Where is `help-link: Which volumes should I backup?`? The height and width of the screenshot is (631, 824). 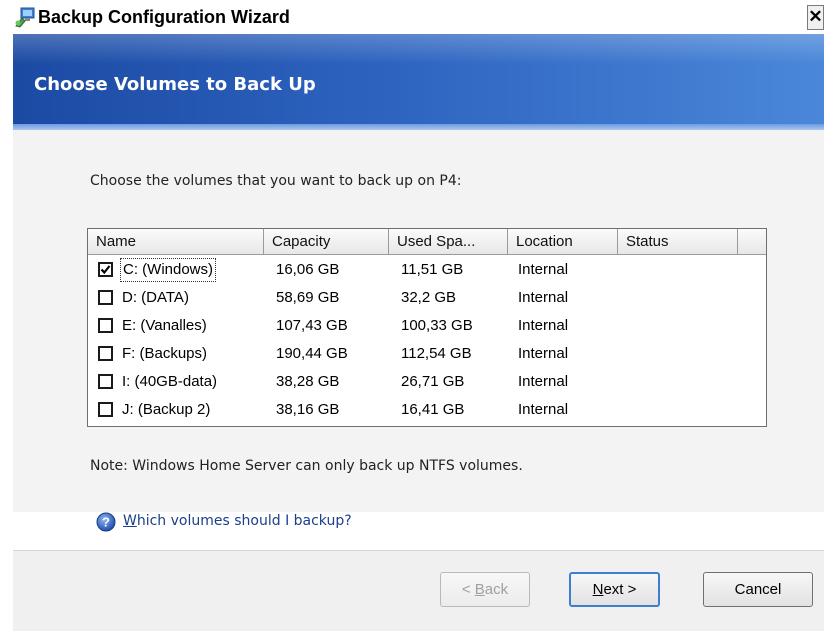 help-link: Which volumes should I backup? is located at coordinates (237, 521).